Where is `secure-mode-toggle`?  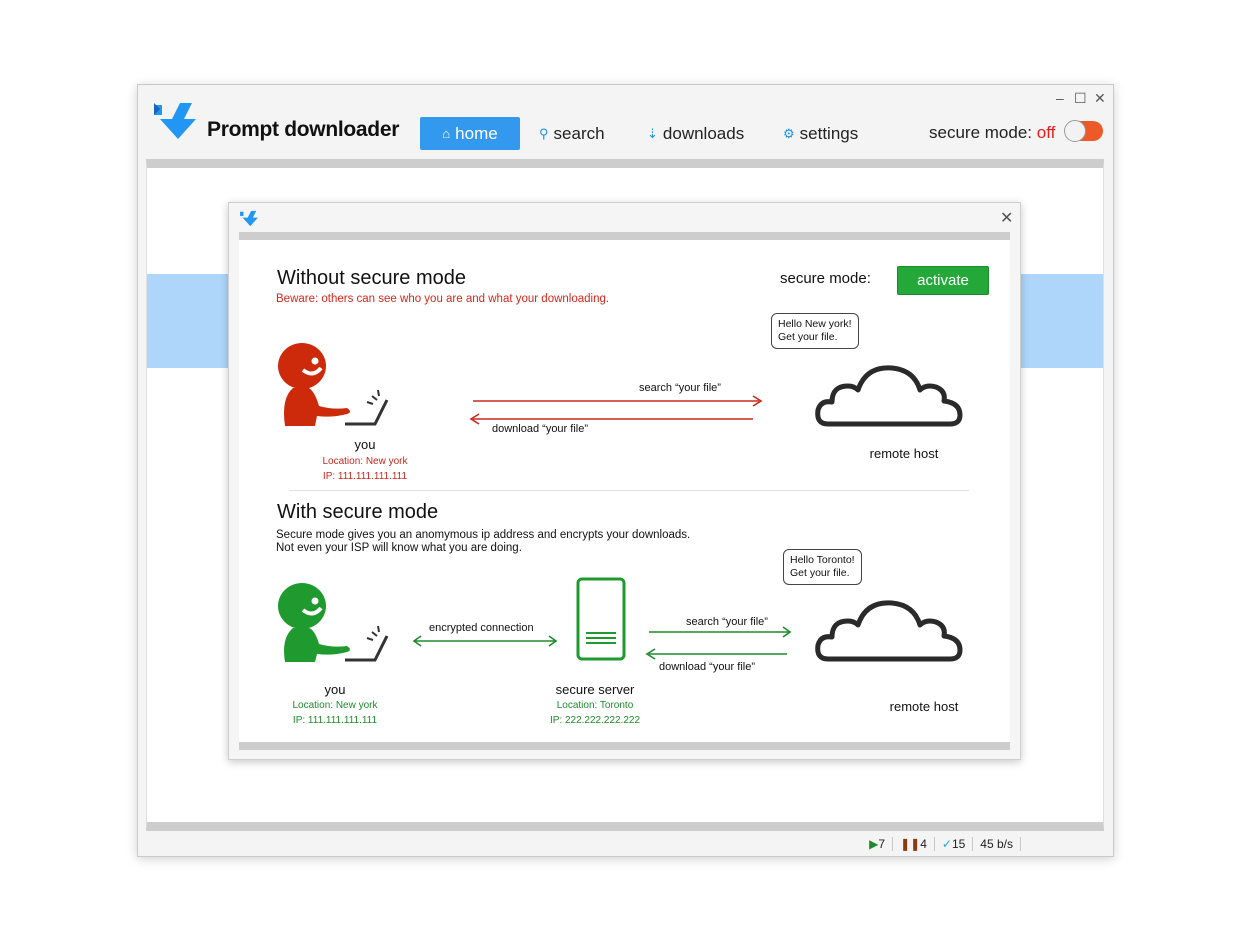 secure-mode-toggle is located at coordinates (1083, 131).